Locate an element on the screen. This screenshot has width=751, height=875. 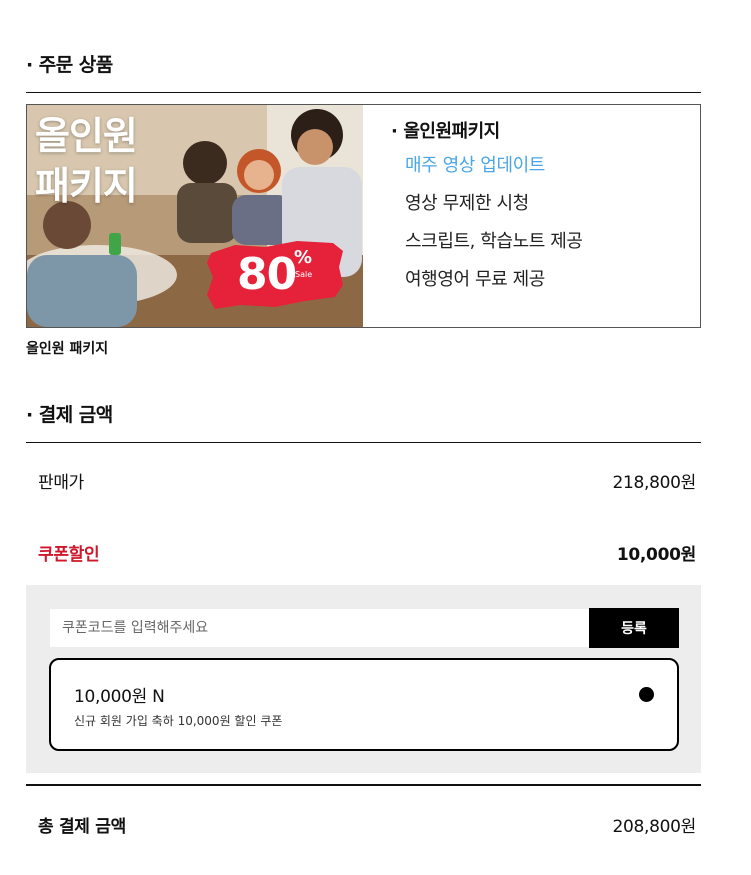
feature-list-title: · 올인원패키지 is located at coordinates (487, 132).